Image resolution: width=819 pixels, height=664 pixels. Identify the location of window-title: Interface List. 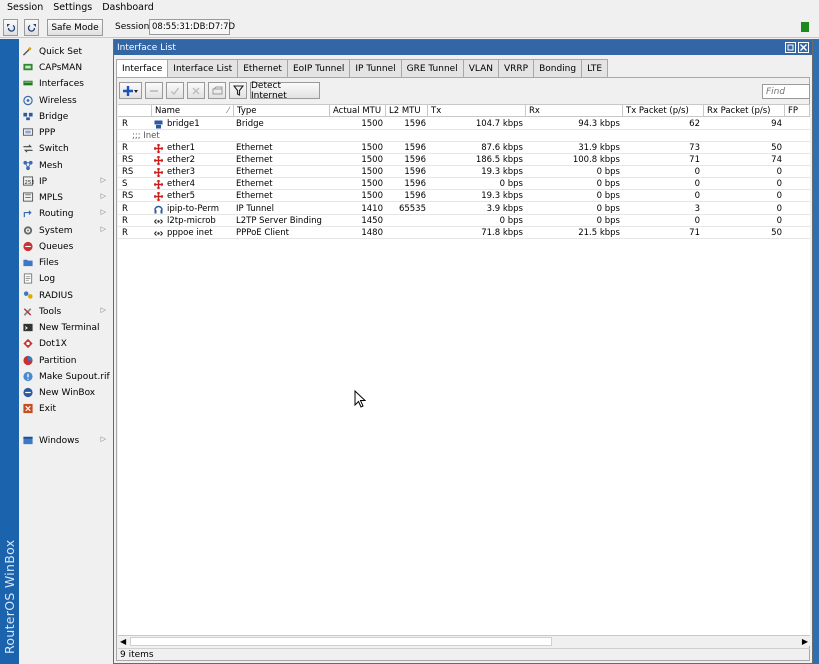
(463, 47).